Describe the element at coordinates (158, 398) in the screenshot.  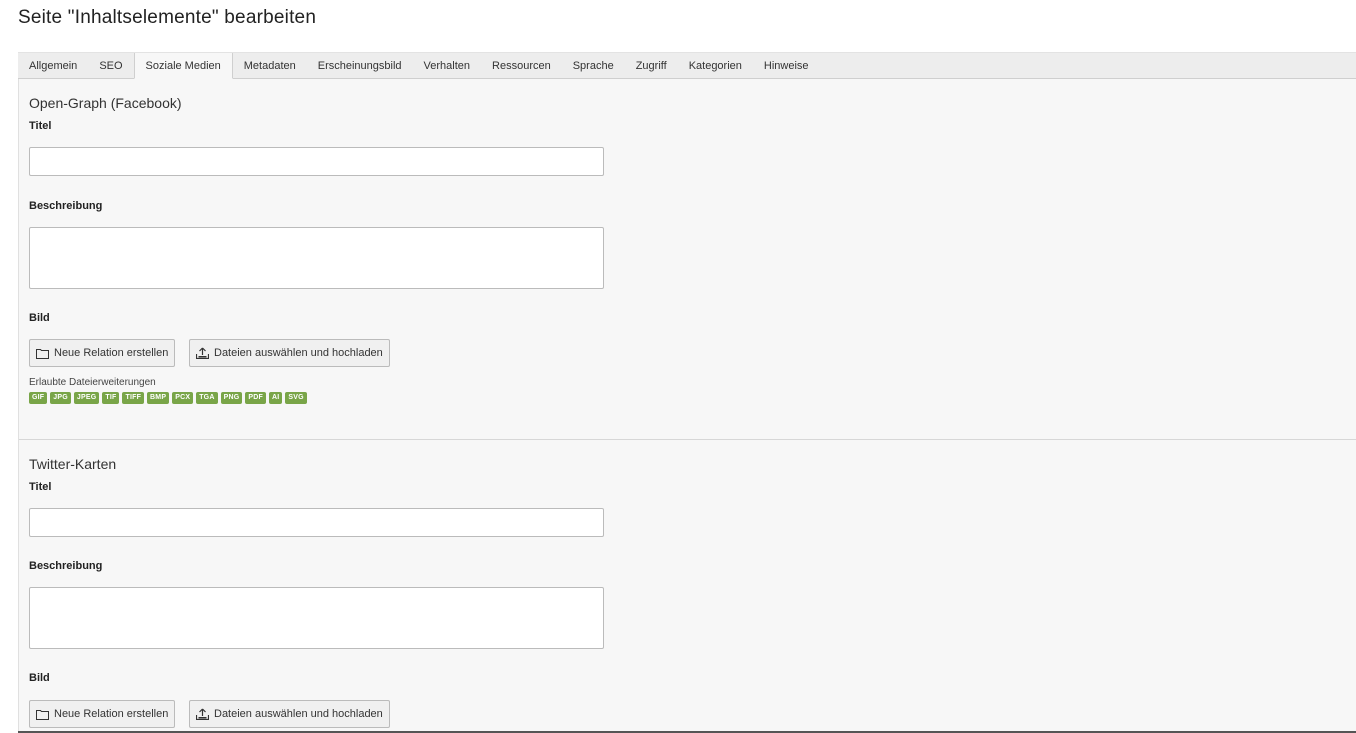
I see `ext-badge-bmp: BMP` at that location.